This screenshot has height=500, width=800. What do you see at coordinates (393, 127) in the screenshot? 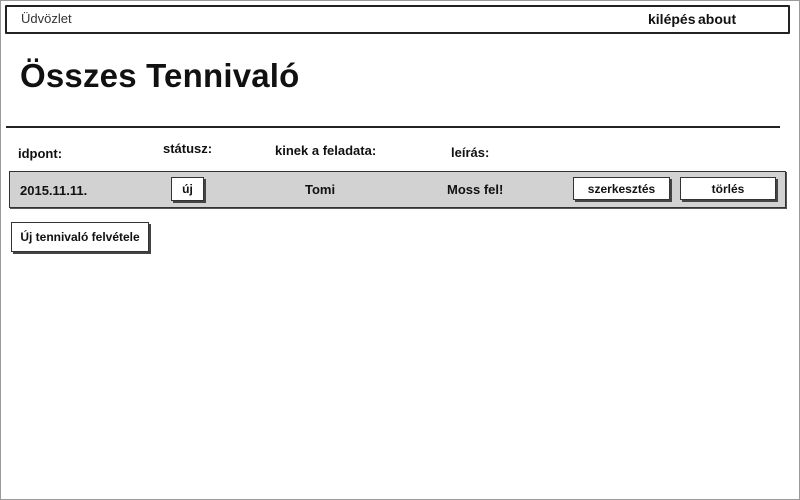
I see `title-divider` at bounding box center [393, 127].